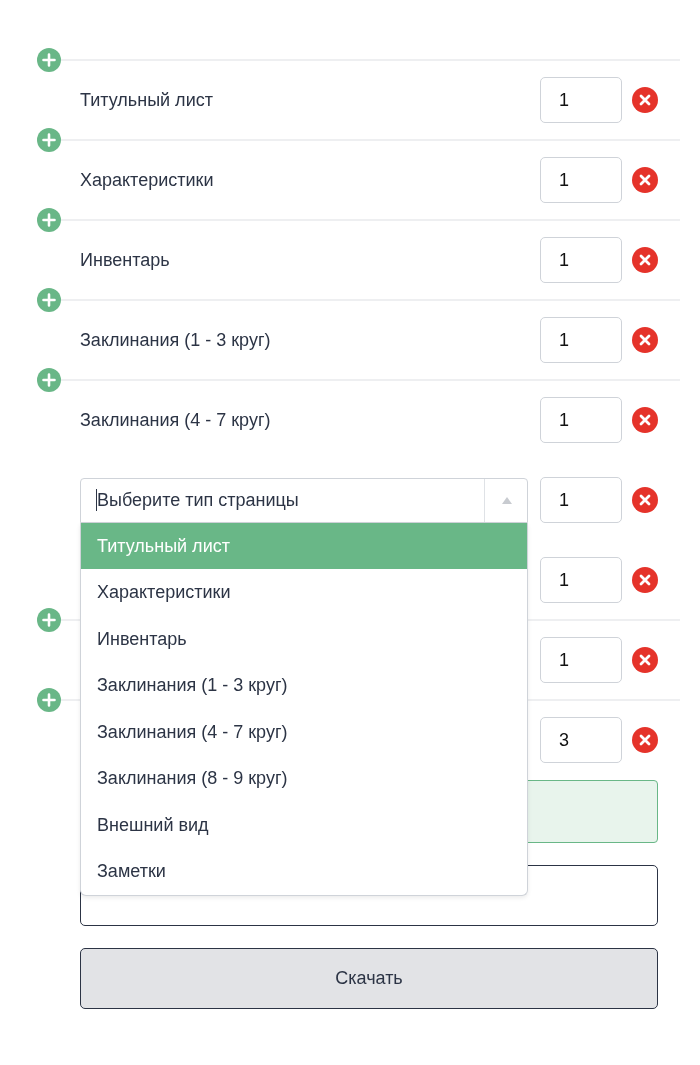 The height and width of the screenshot is (1065, 700). I want to click on page-type-label: Заклинания (4 - 7 круг), so click(176, 420).